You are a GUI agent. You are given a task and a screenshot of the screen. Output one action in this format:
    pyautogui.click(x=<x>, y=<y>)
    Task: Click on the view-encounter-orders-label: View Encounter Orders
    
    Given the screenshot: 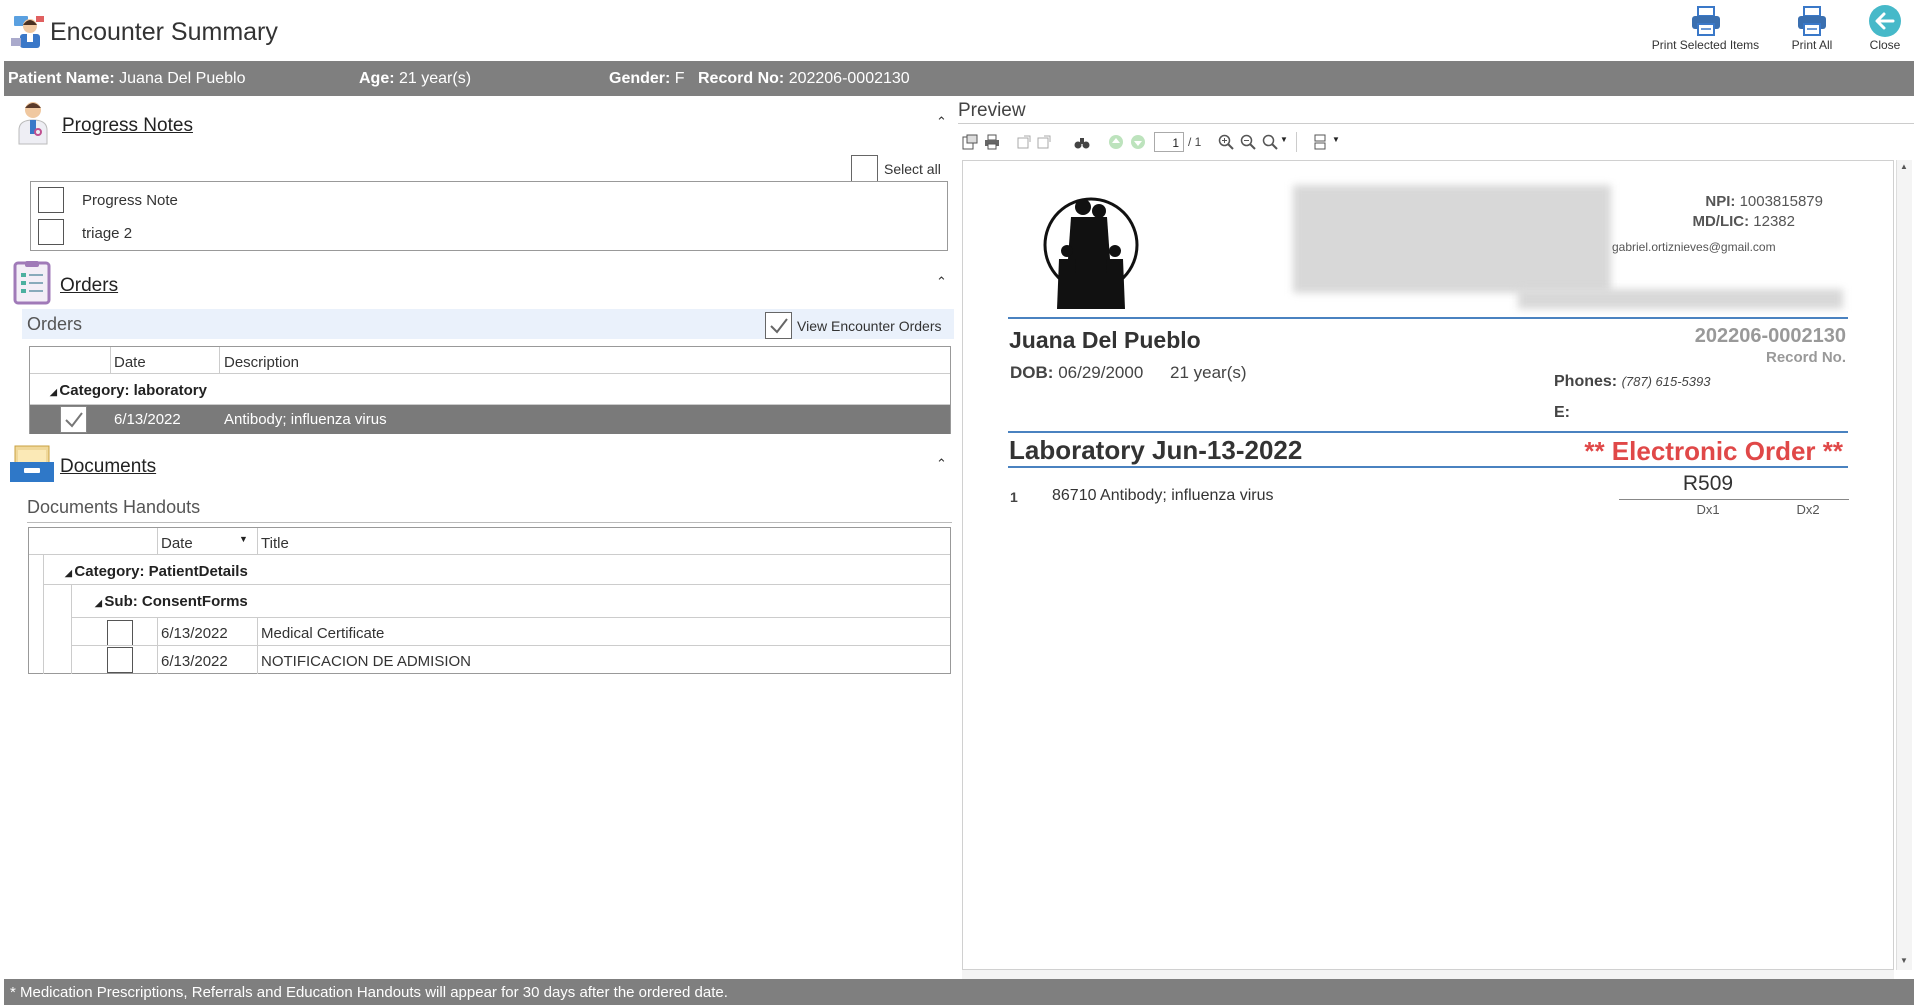 What is the action you would take?
    pyautogui.click(x=869, y=326)
    